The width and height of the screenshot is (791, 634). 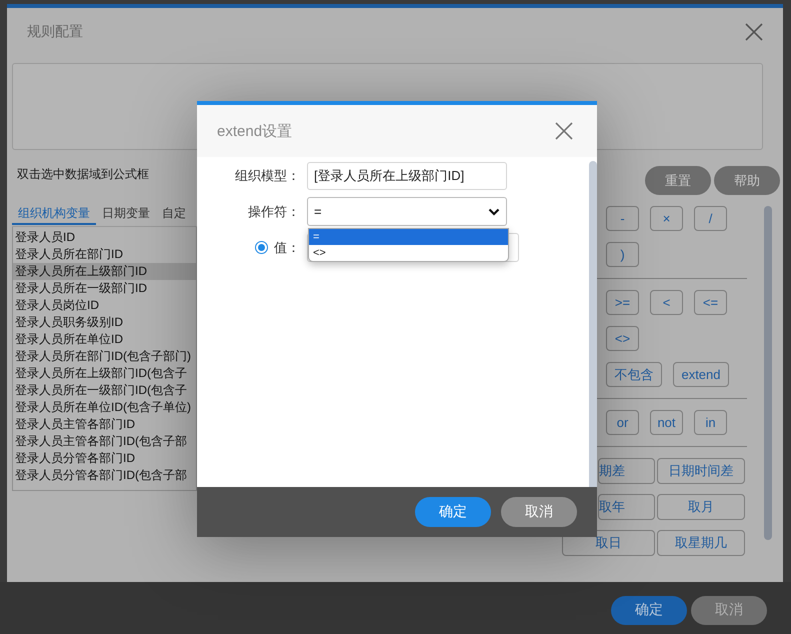 I want to click on function-button: 取年, so click(x=626, y=507).